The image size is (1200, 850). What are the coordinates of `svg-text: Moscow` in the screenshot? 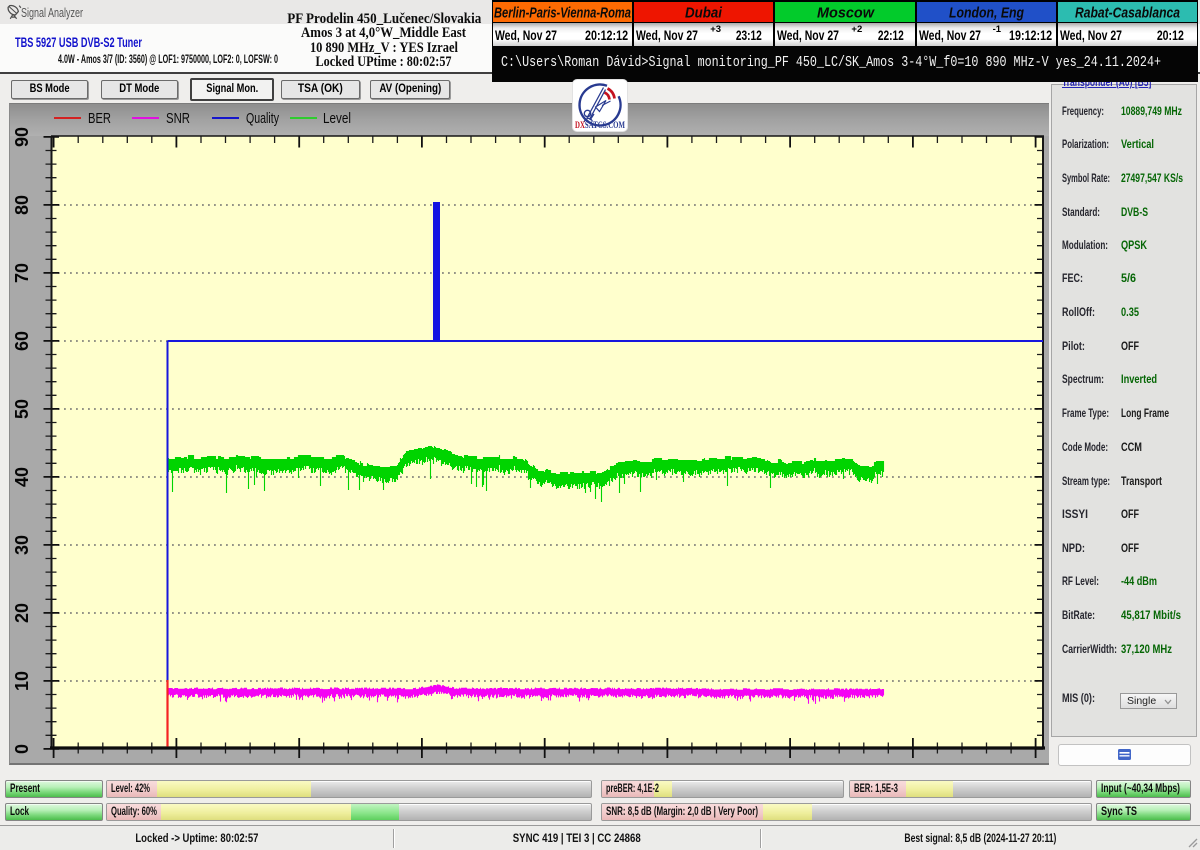 It's located at (846, 13).